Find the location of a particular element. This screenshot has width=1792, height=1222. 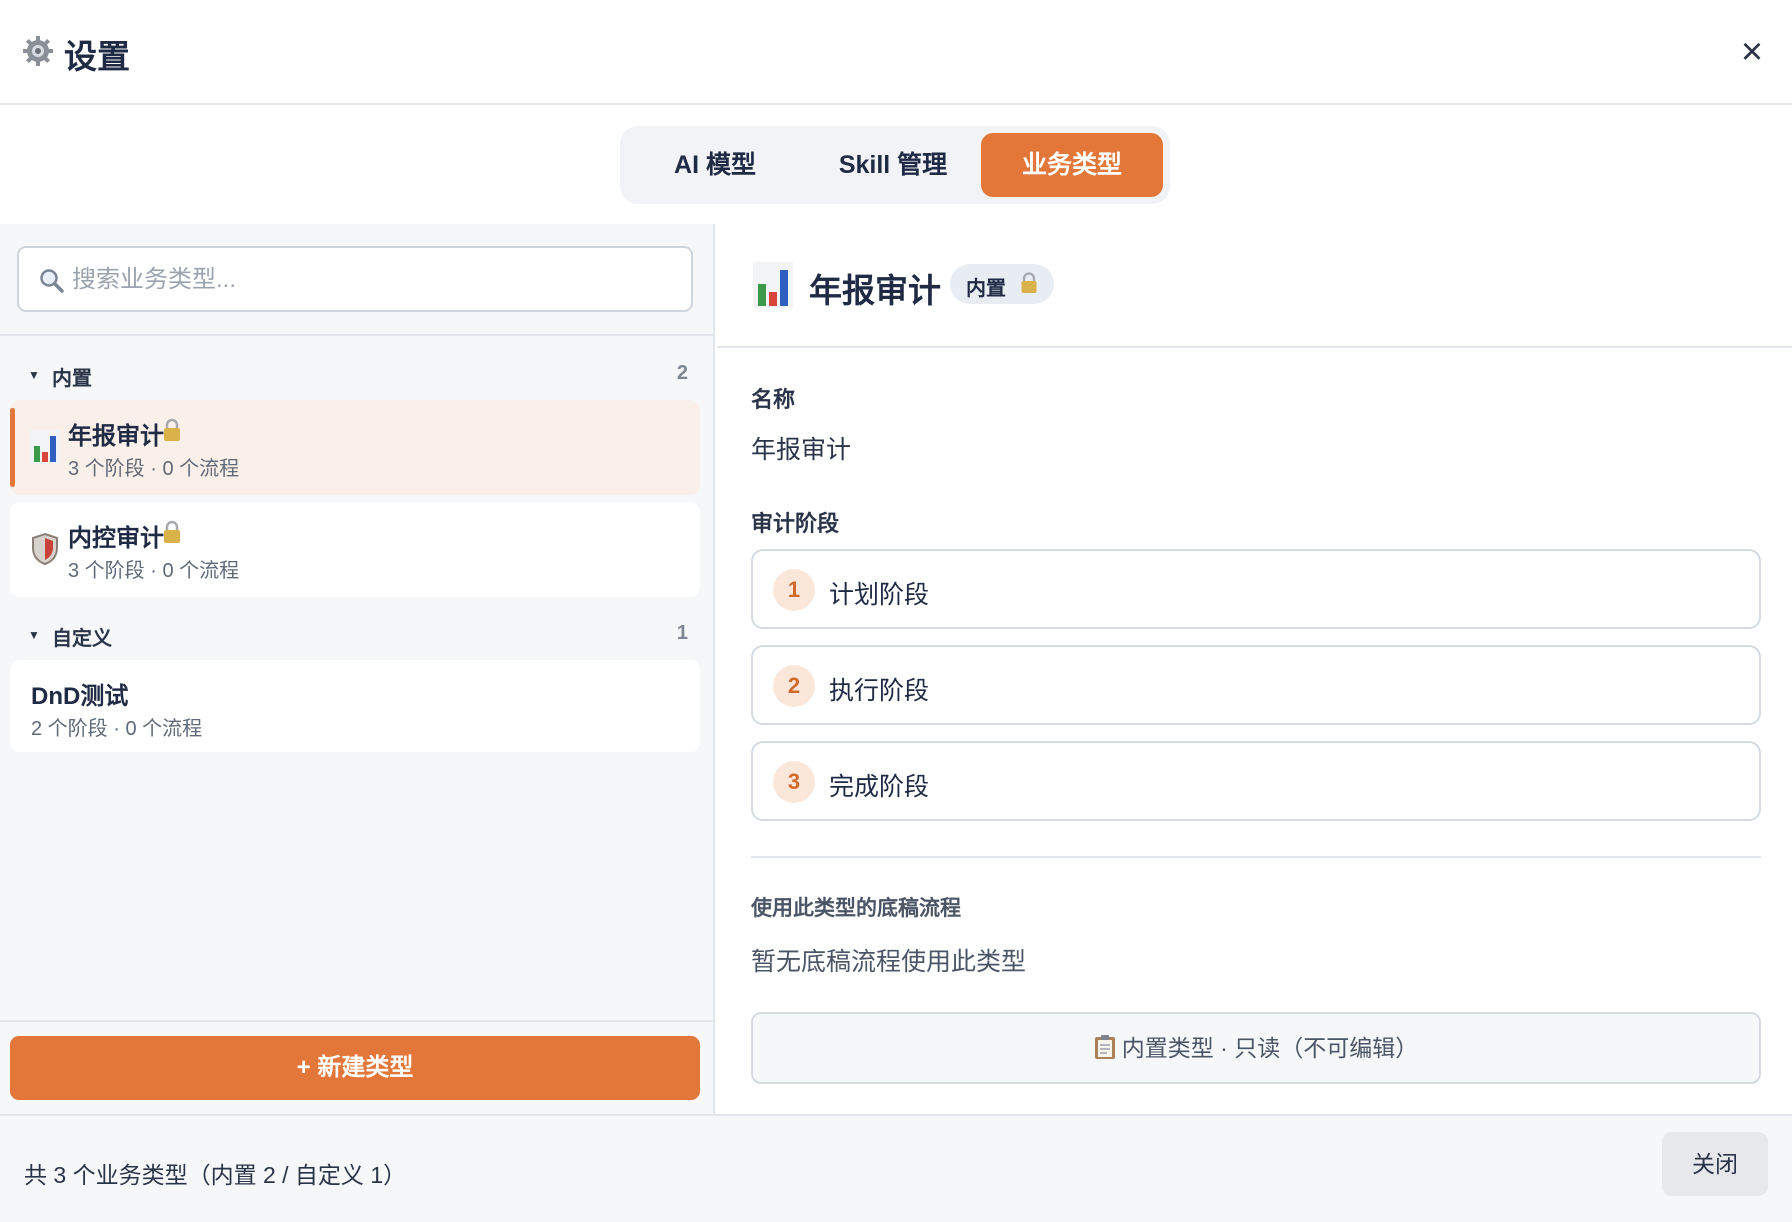

builtin-badge: 内置 is located at coordinates (1002, 284).